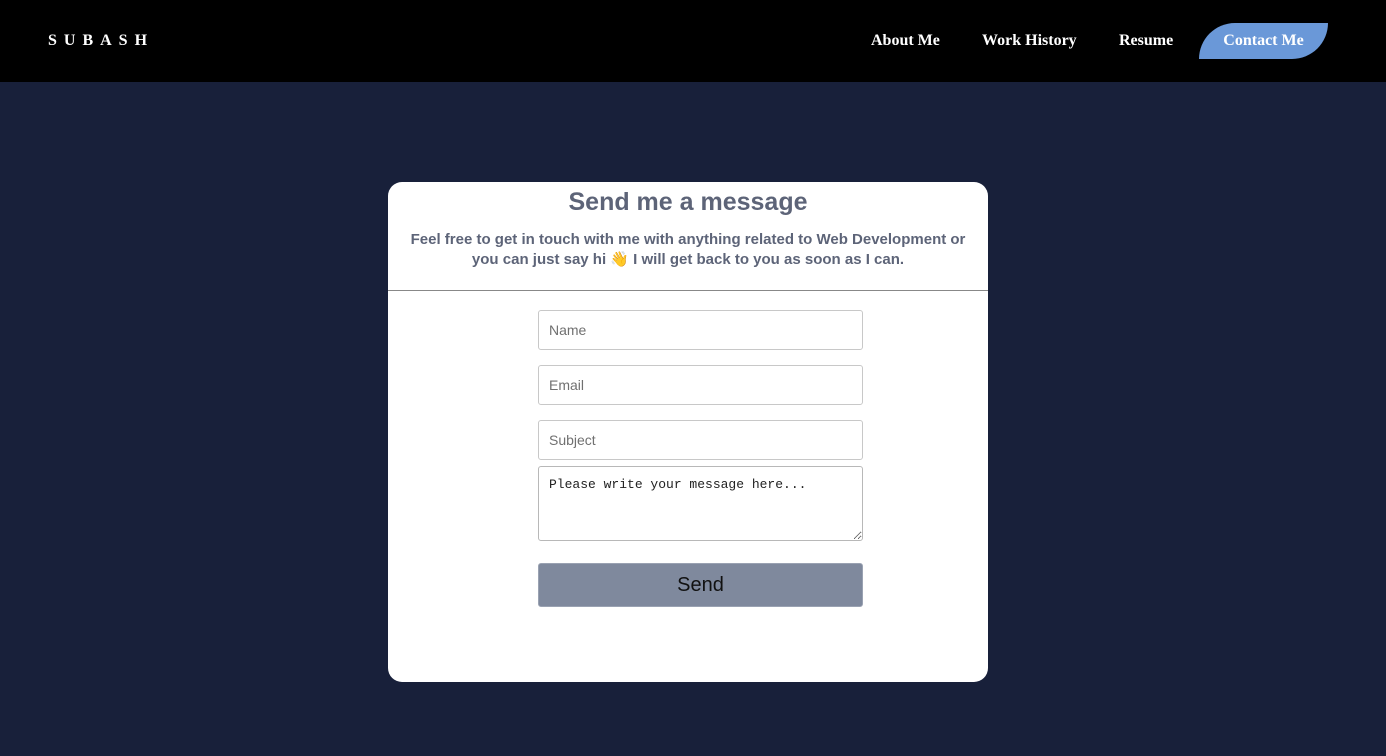 The width and height of the screenshot is (1386, 756). Describe the element at coordinates (1029, 41) in the screenshot. I see `nav-link-work-history: Work History` at that location.